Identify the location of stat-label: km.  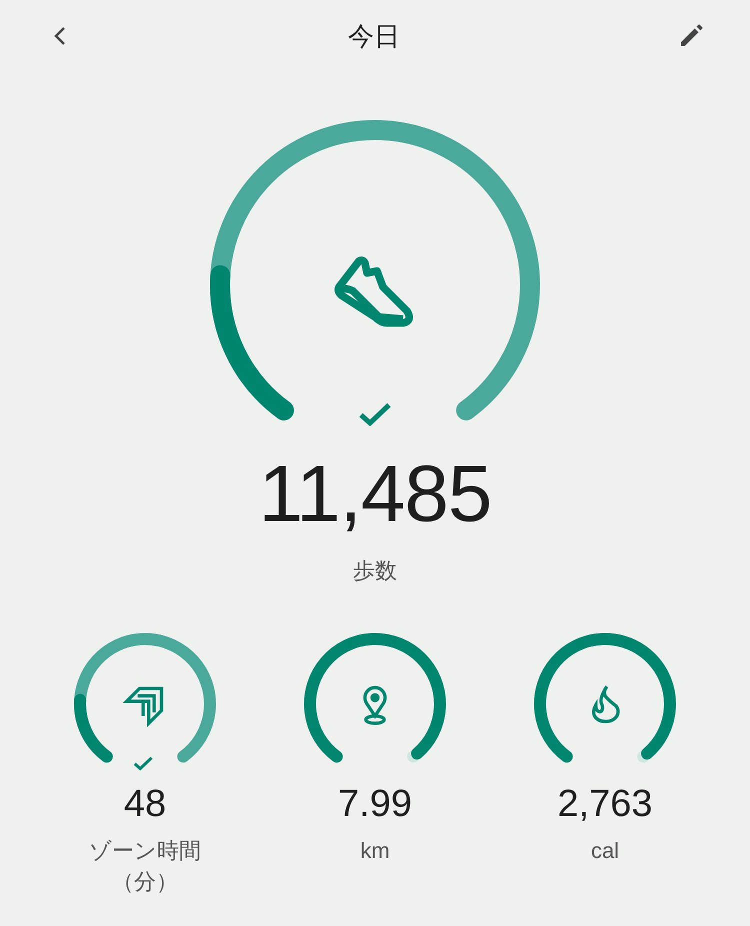
(375, 851).